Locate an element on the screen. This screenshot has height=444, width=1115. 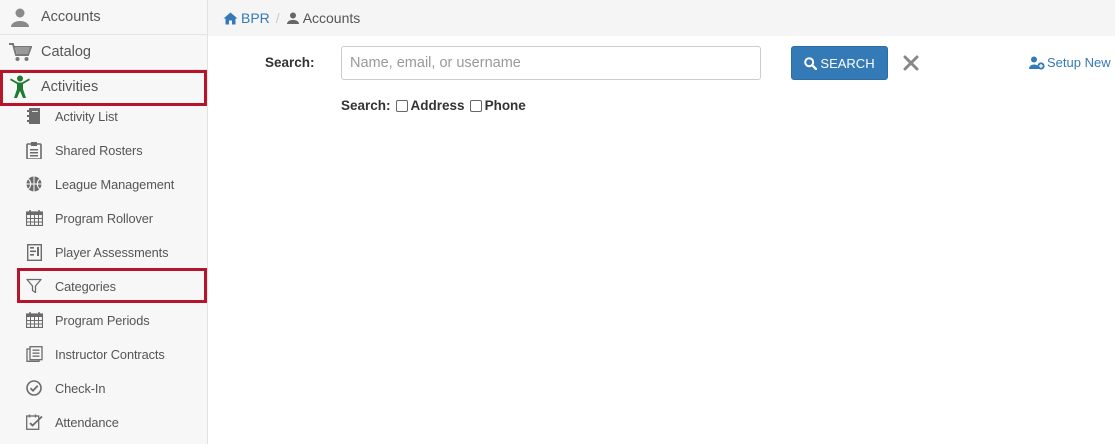
add-user-icon is located at coordinates (1037, 63).